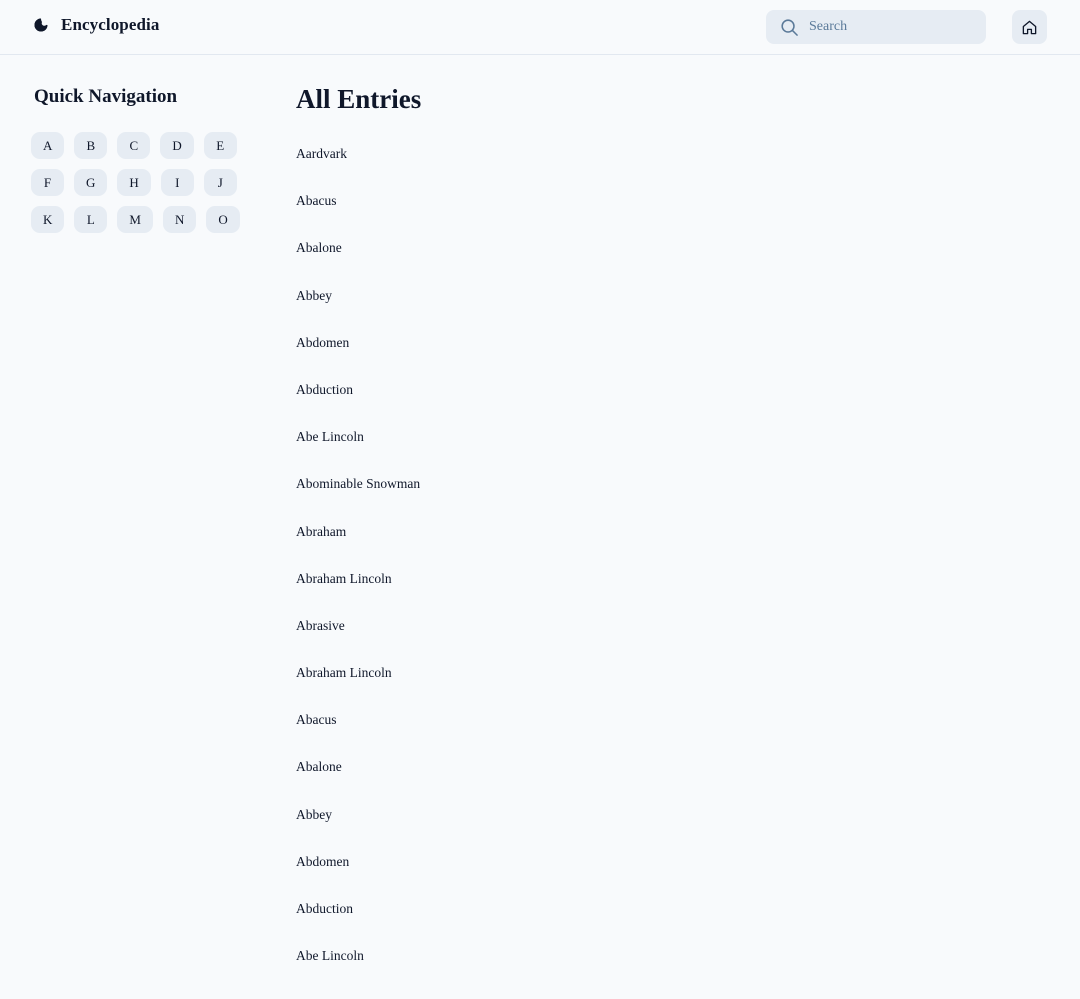 Image resolution: width=1080 pixels, height=999 pixels. What do you see at coordinates (359, 99) in the screenshot?
I see `page-title: All Entries` at bounding box center [359, 99].